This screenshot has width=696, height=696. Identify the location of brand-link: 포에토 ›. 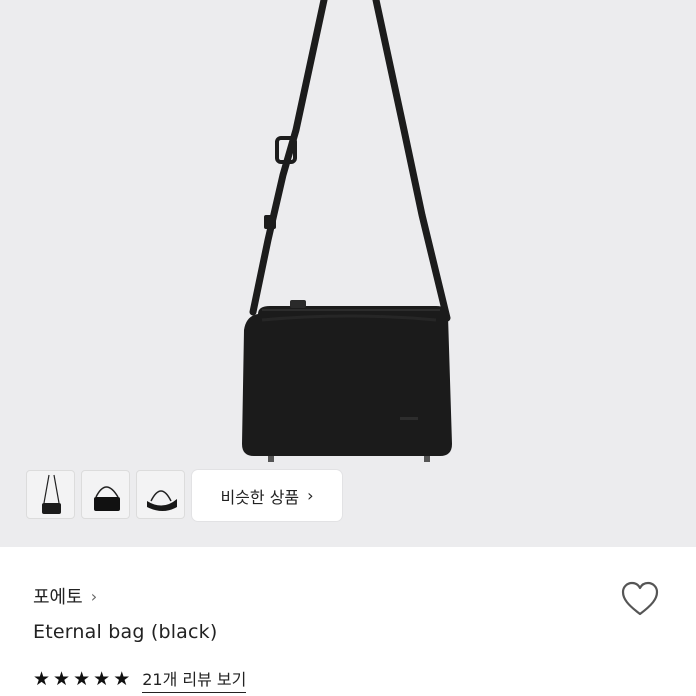
(65, 596).